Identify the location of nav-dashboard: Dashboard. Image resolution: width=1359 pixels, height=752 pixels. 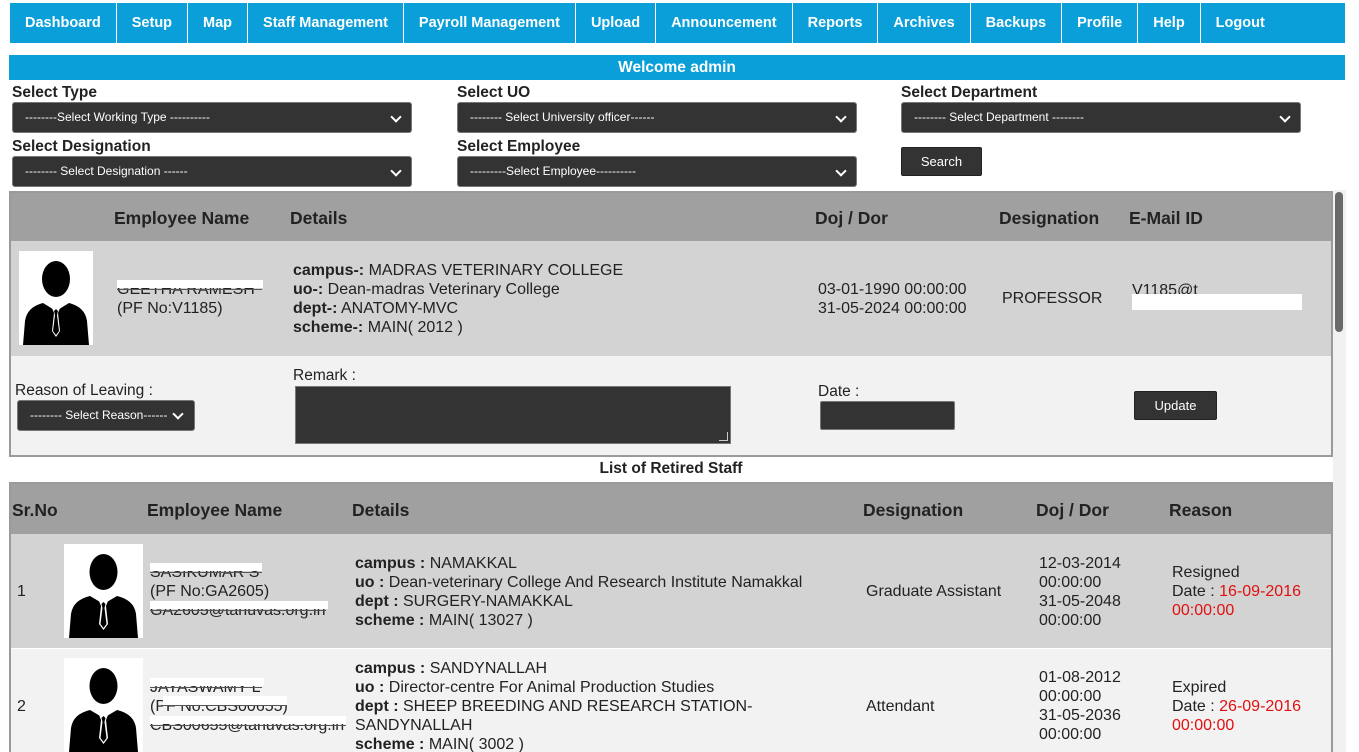
(63, 23).